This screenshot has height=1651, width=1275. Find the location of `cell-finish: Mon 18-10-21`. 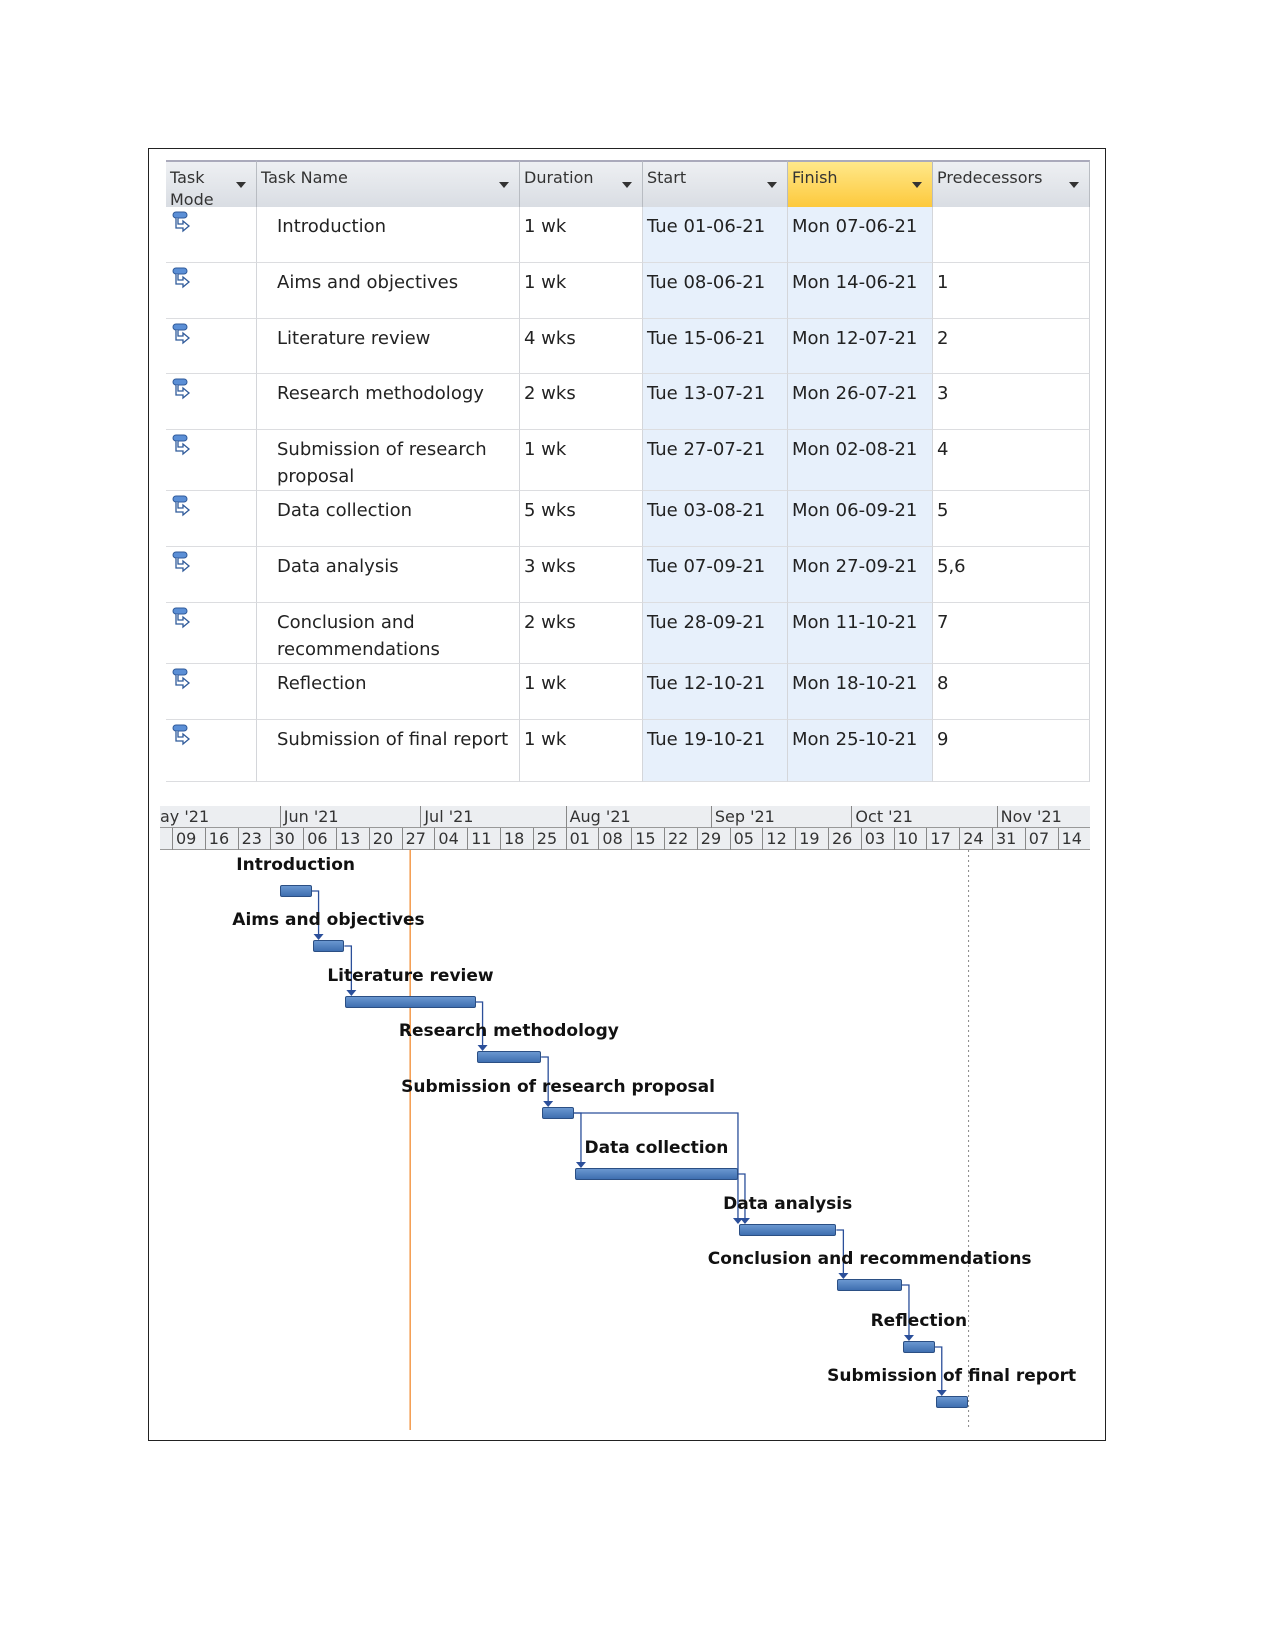

cell-finish: Mon 18-10-21 is located at coordinates (860, 692).